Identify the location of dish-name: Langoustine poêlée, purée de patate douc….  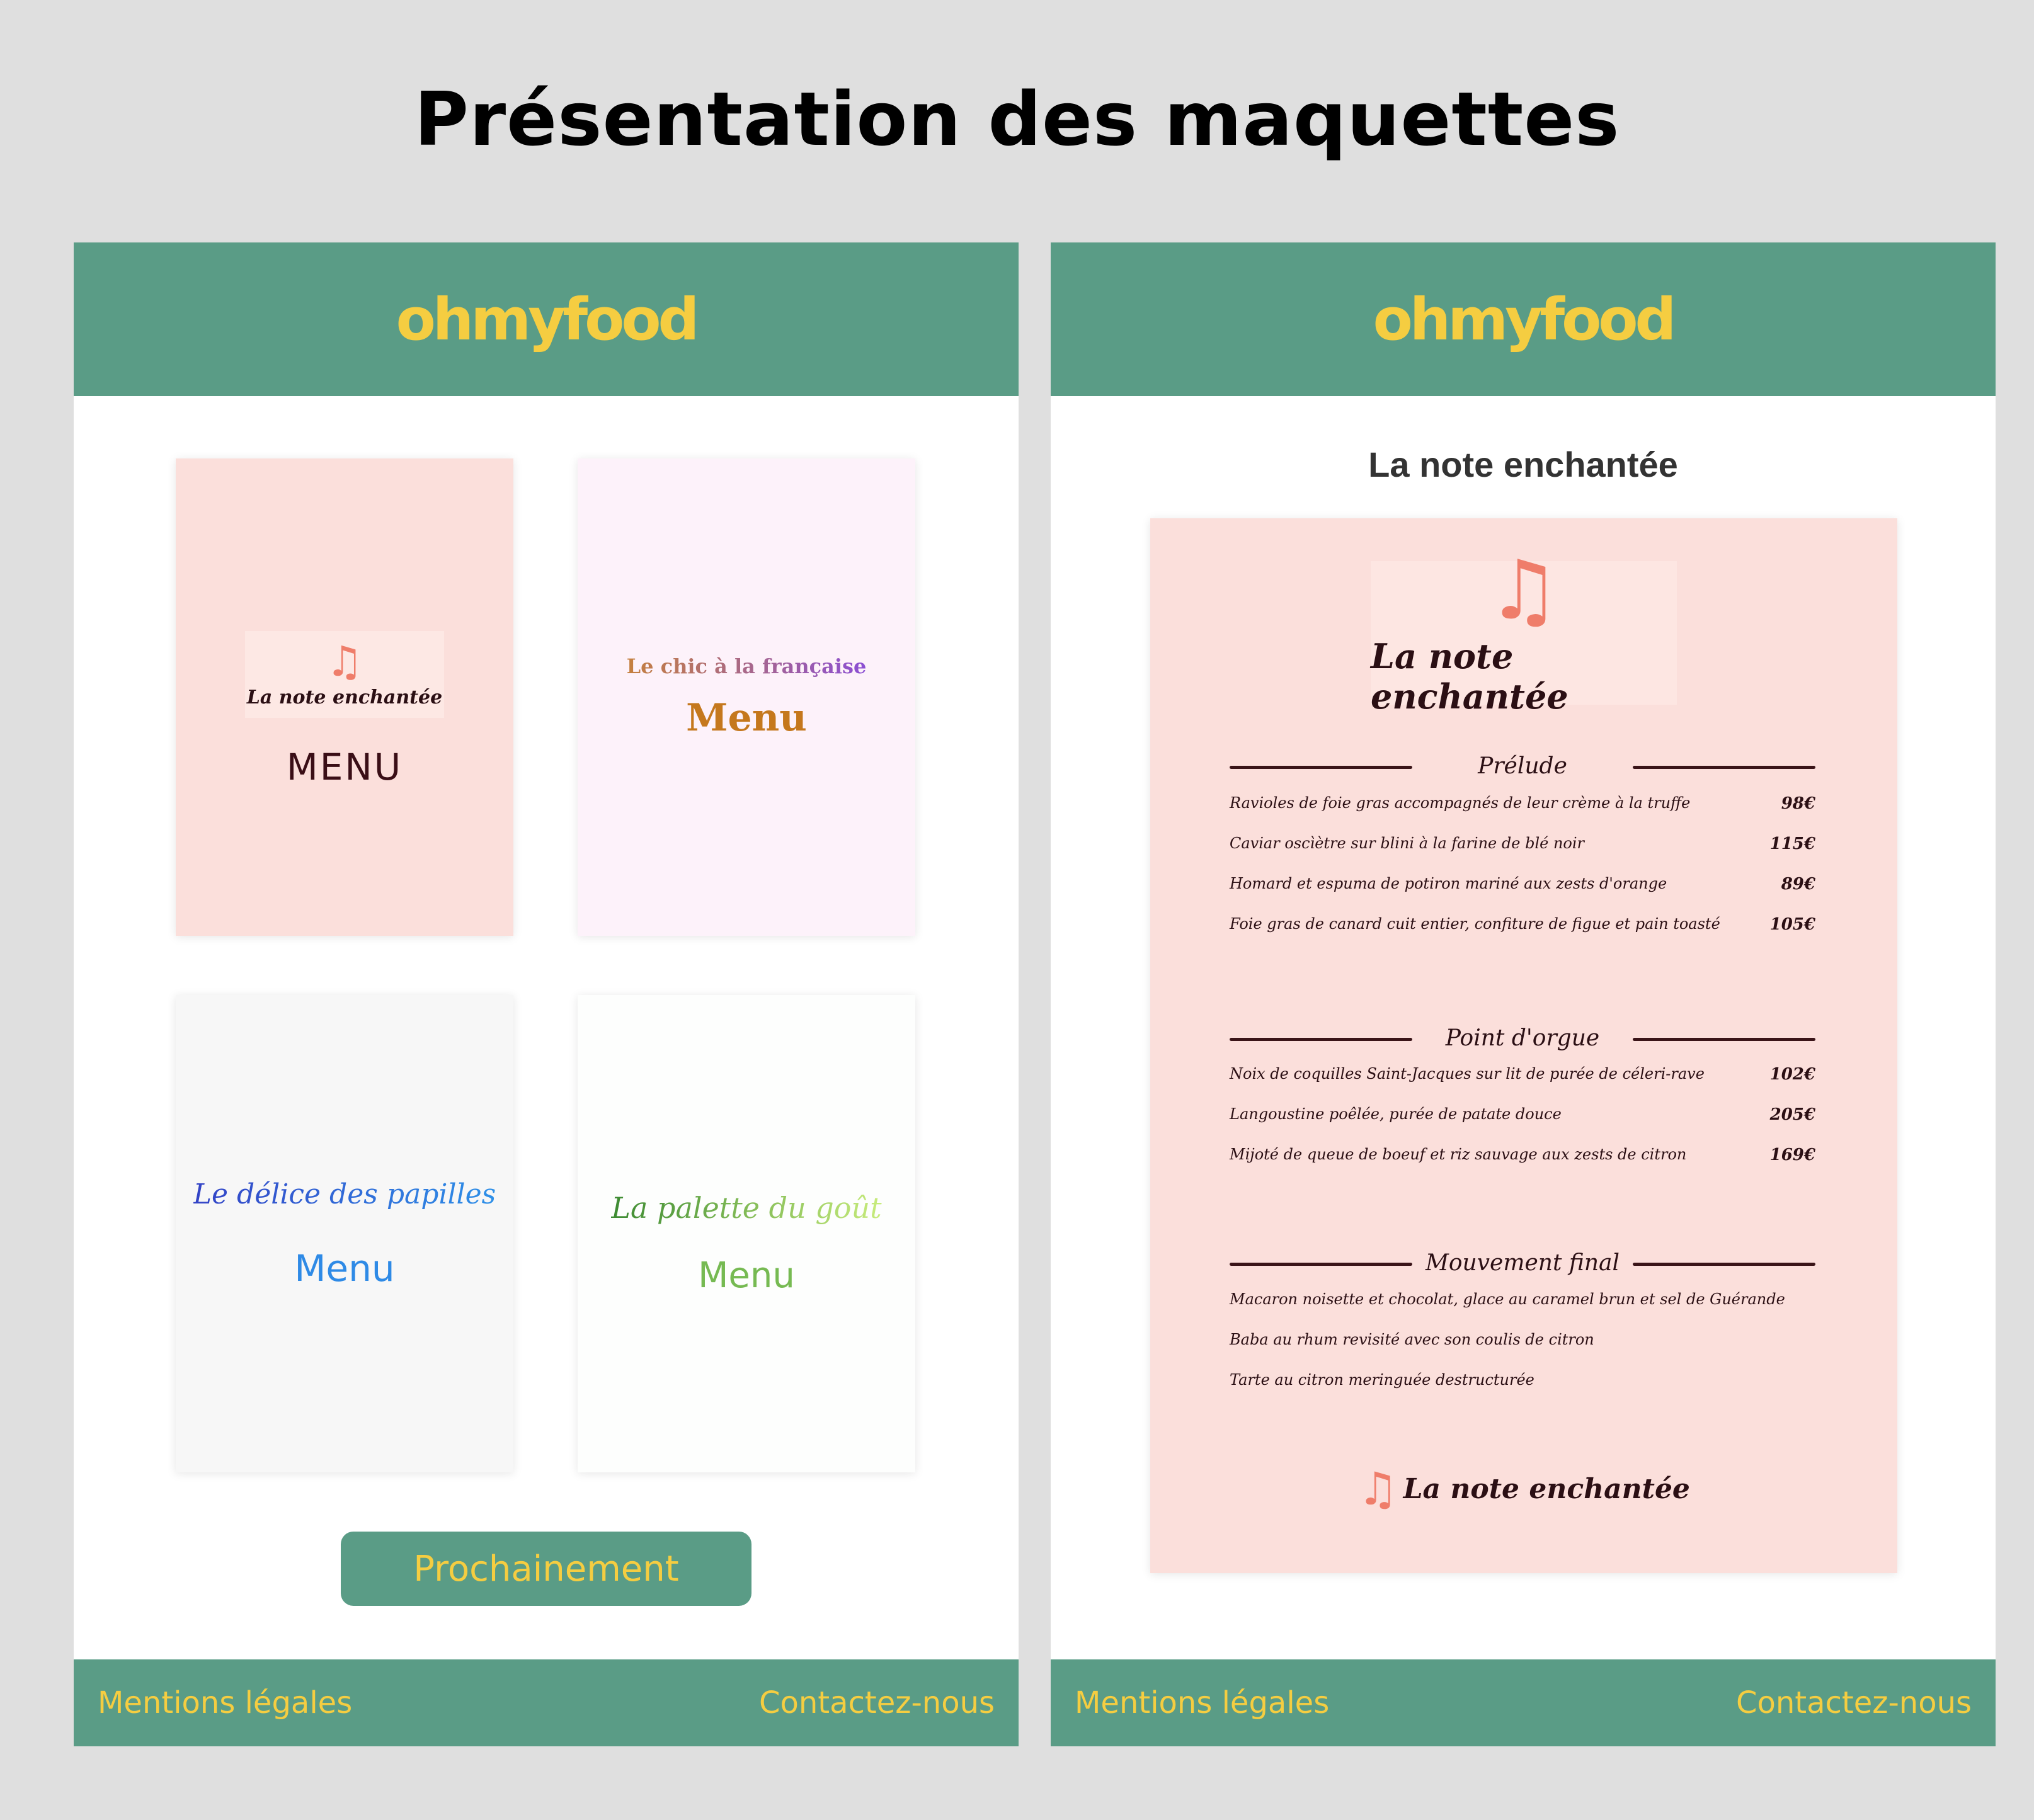
(1396, 1114).